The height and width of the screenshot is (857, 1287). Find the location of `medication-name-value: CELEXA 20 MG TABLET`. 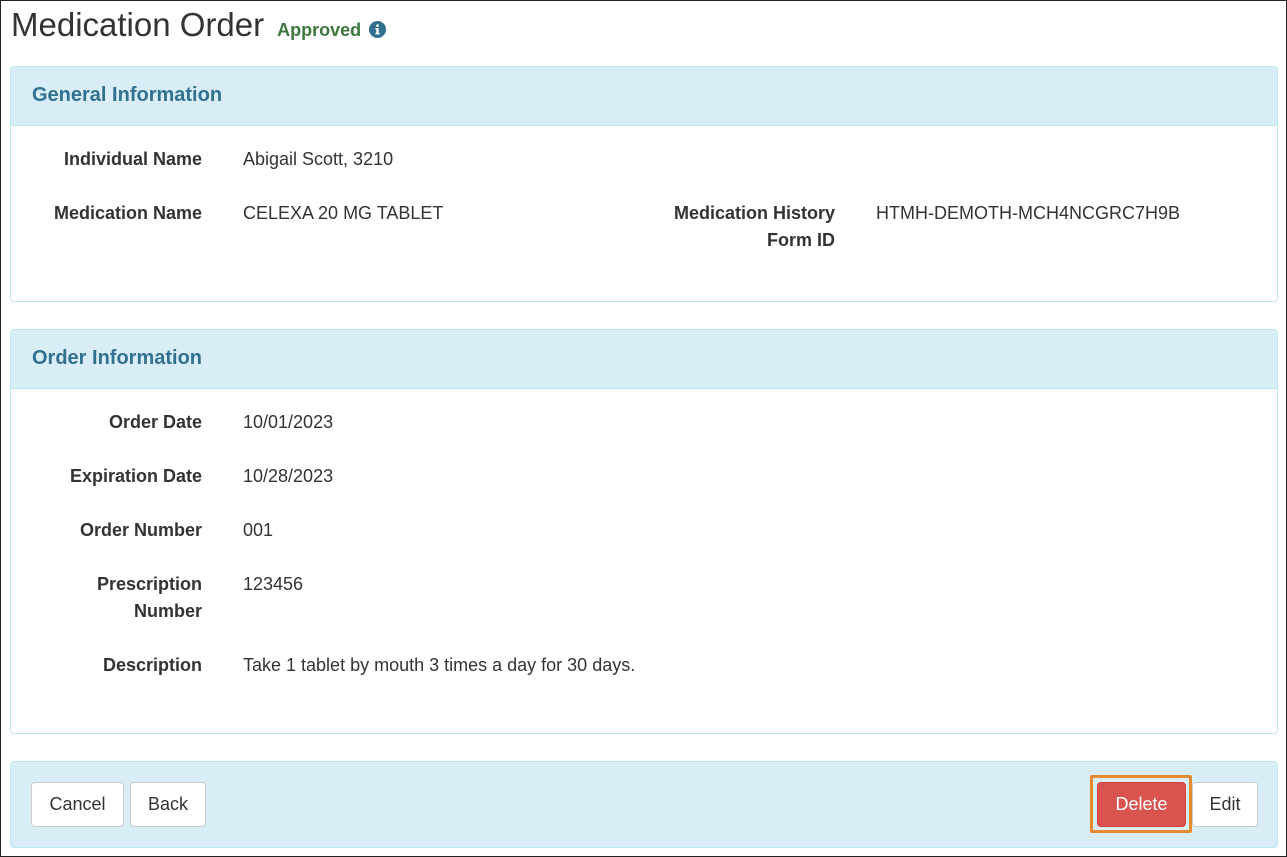

medication-name-value: CELEXA 20 MG TABLET is located at coordinates (343, 213).